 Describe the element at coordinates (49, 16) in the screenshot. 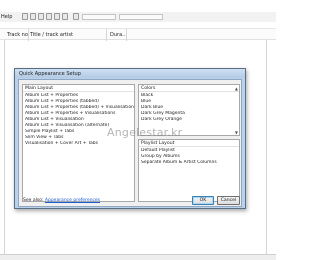

I see `previous-button` at that location.